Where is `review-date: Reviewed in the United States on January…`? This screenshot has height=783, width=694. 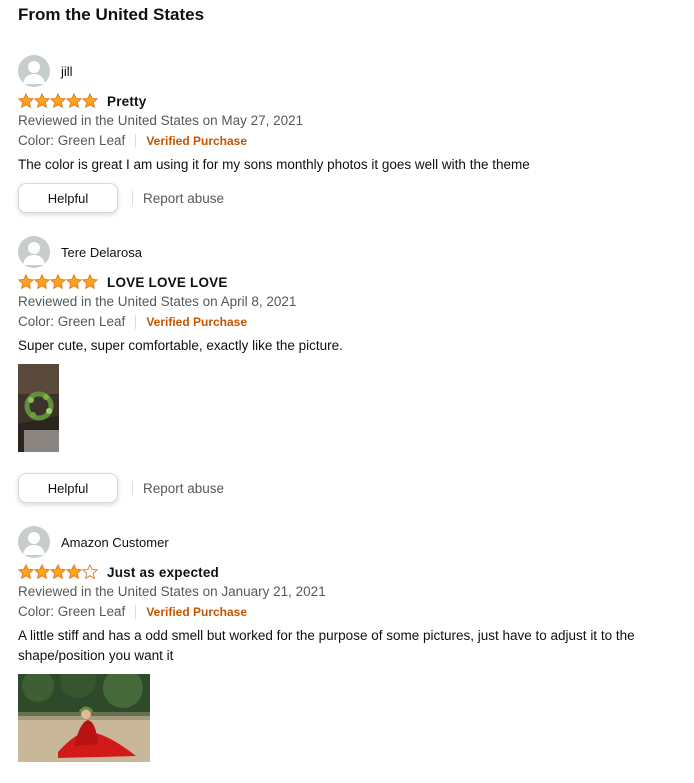
review-date: Reviewed in the United States on January… is located at coordinates (172, 591).